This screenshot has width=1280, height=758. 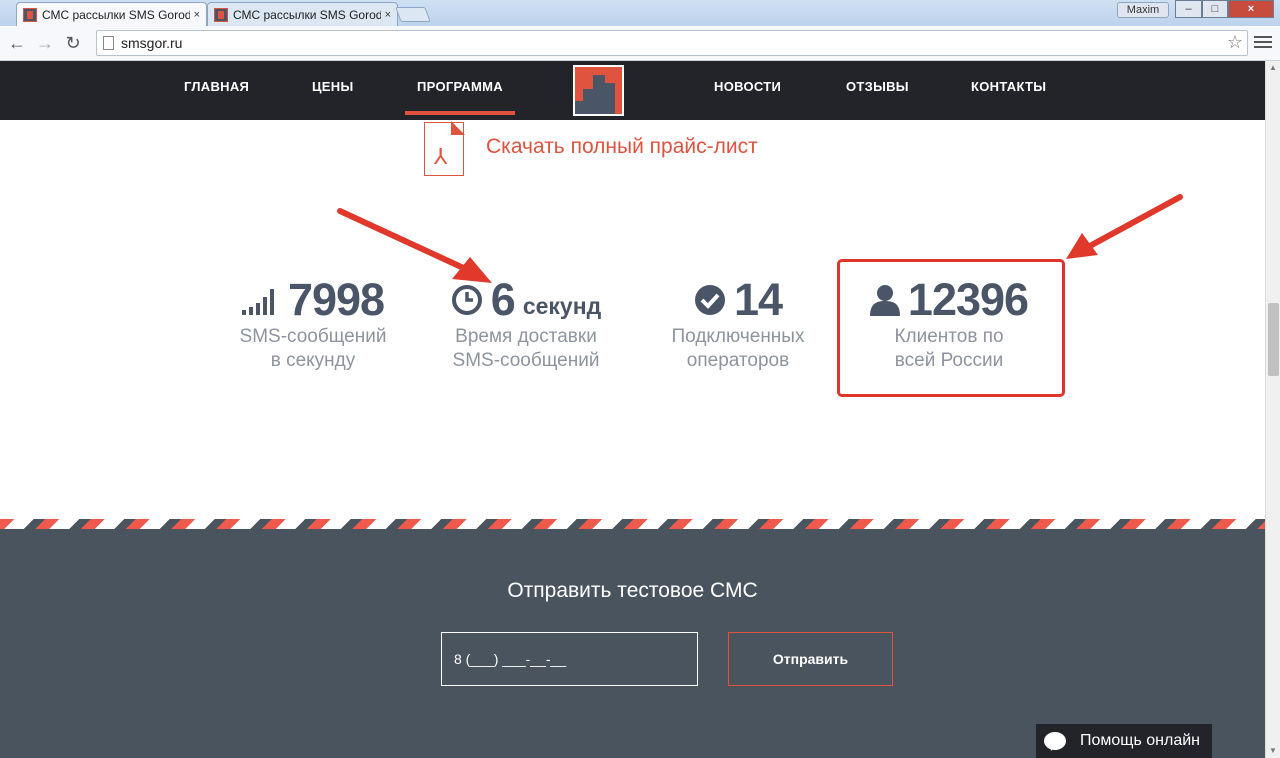 I want to click on download-price-list-link: Скачать полный прайс-лист, so click(x=622, y=147).